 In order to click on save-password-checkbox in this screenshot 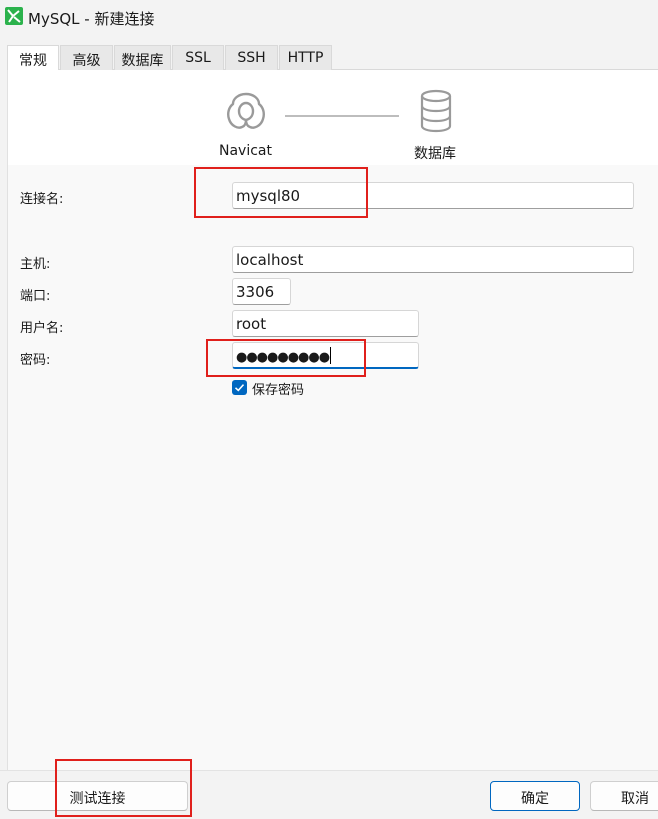, I will do `click(239, 387)`.